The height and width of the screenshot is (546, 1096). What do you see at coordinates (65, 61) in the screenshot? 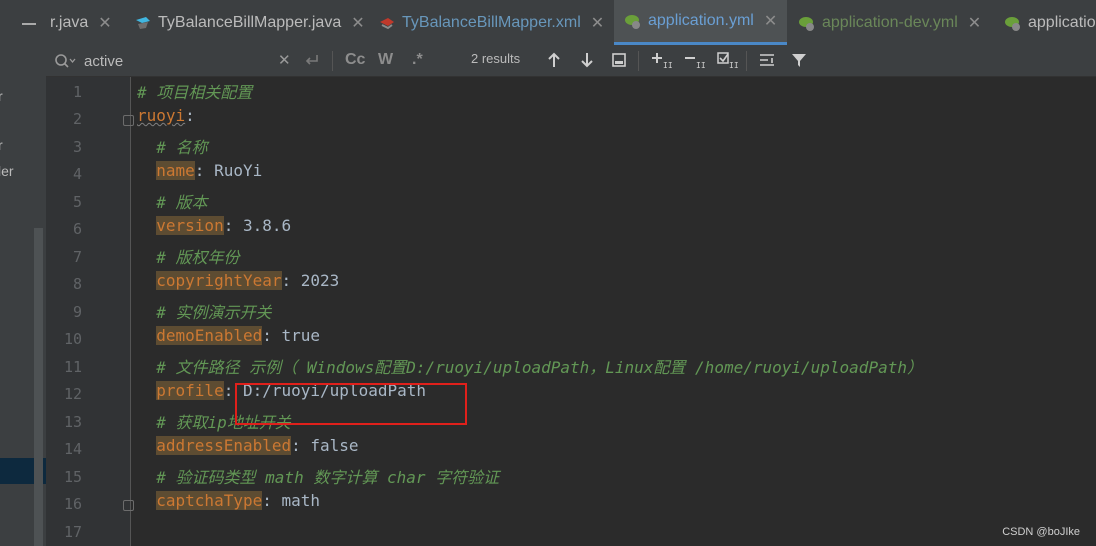
I see `search-icon` at bounding box center [65, 61].